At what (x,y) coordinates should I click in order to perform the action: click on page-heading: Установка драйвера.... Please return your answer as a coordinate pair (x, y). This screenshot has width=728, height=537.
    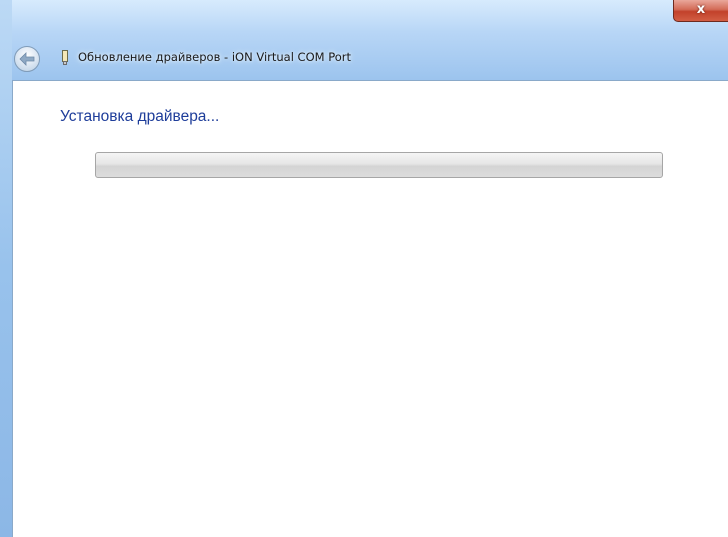
    Looking at the image, I should click on (140, 116).